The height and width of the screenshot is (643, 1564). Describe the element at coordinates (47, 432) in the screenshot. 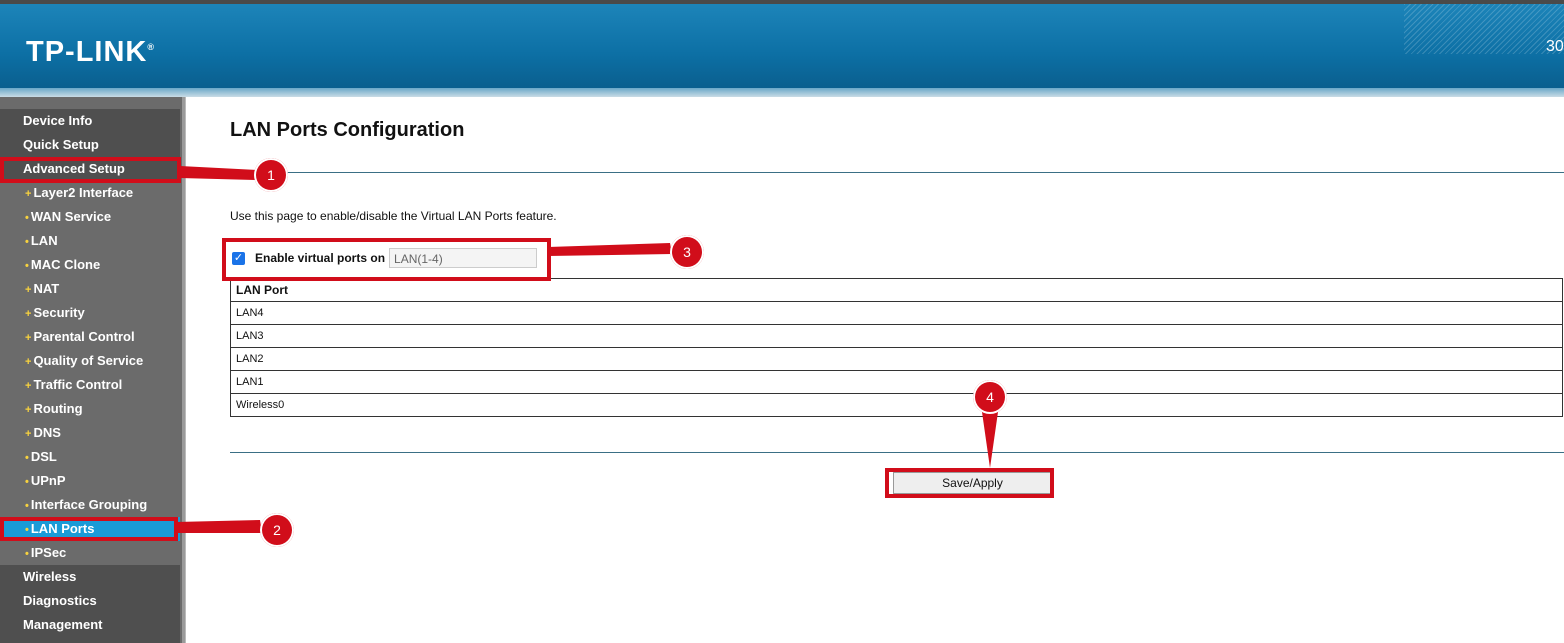

I see `sidebar-item-label: DNS` at that location.